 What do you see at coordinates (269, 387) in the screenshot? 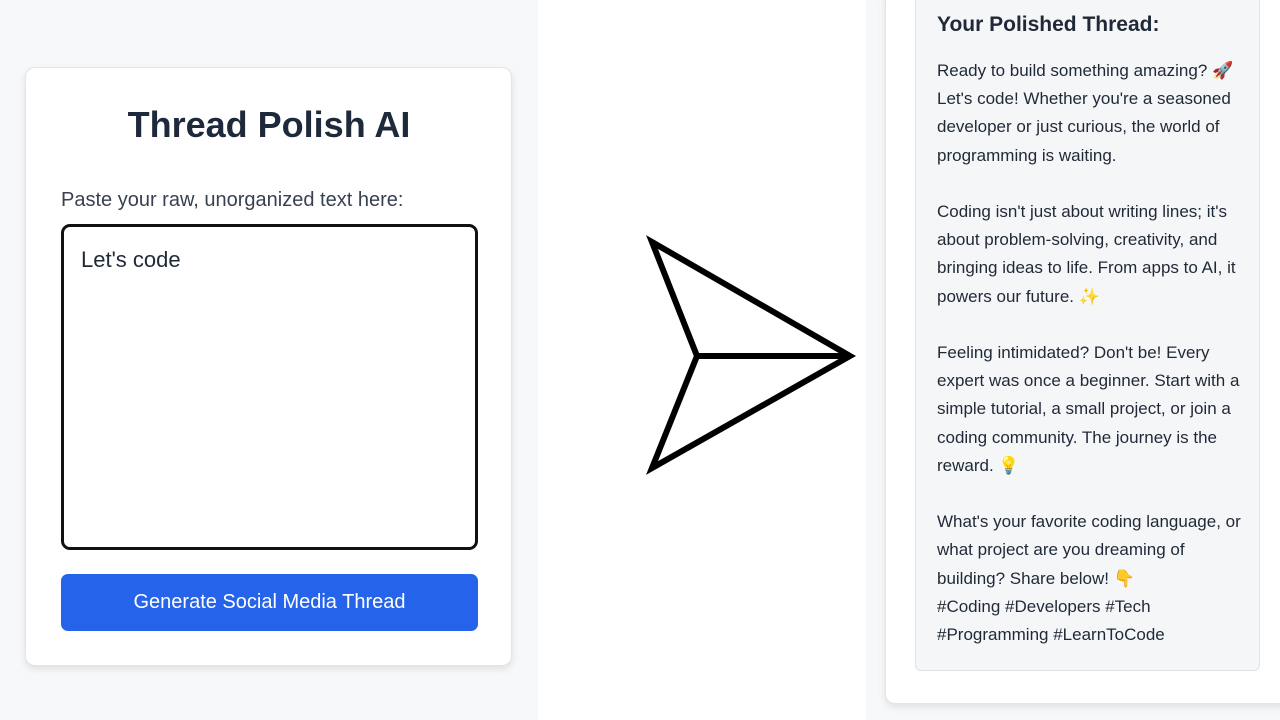
I see `raw-text-input` at bounding box center [269, 387].